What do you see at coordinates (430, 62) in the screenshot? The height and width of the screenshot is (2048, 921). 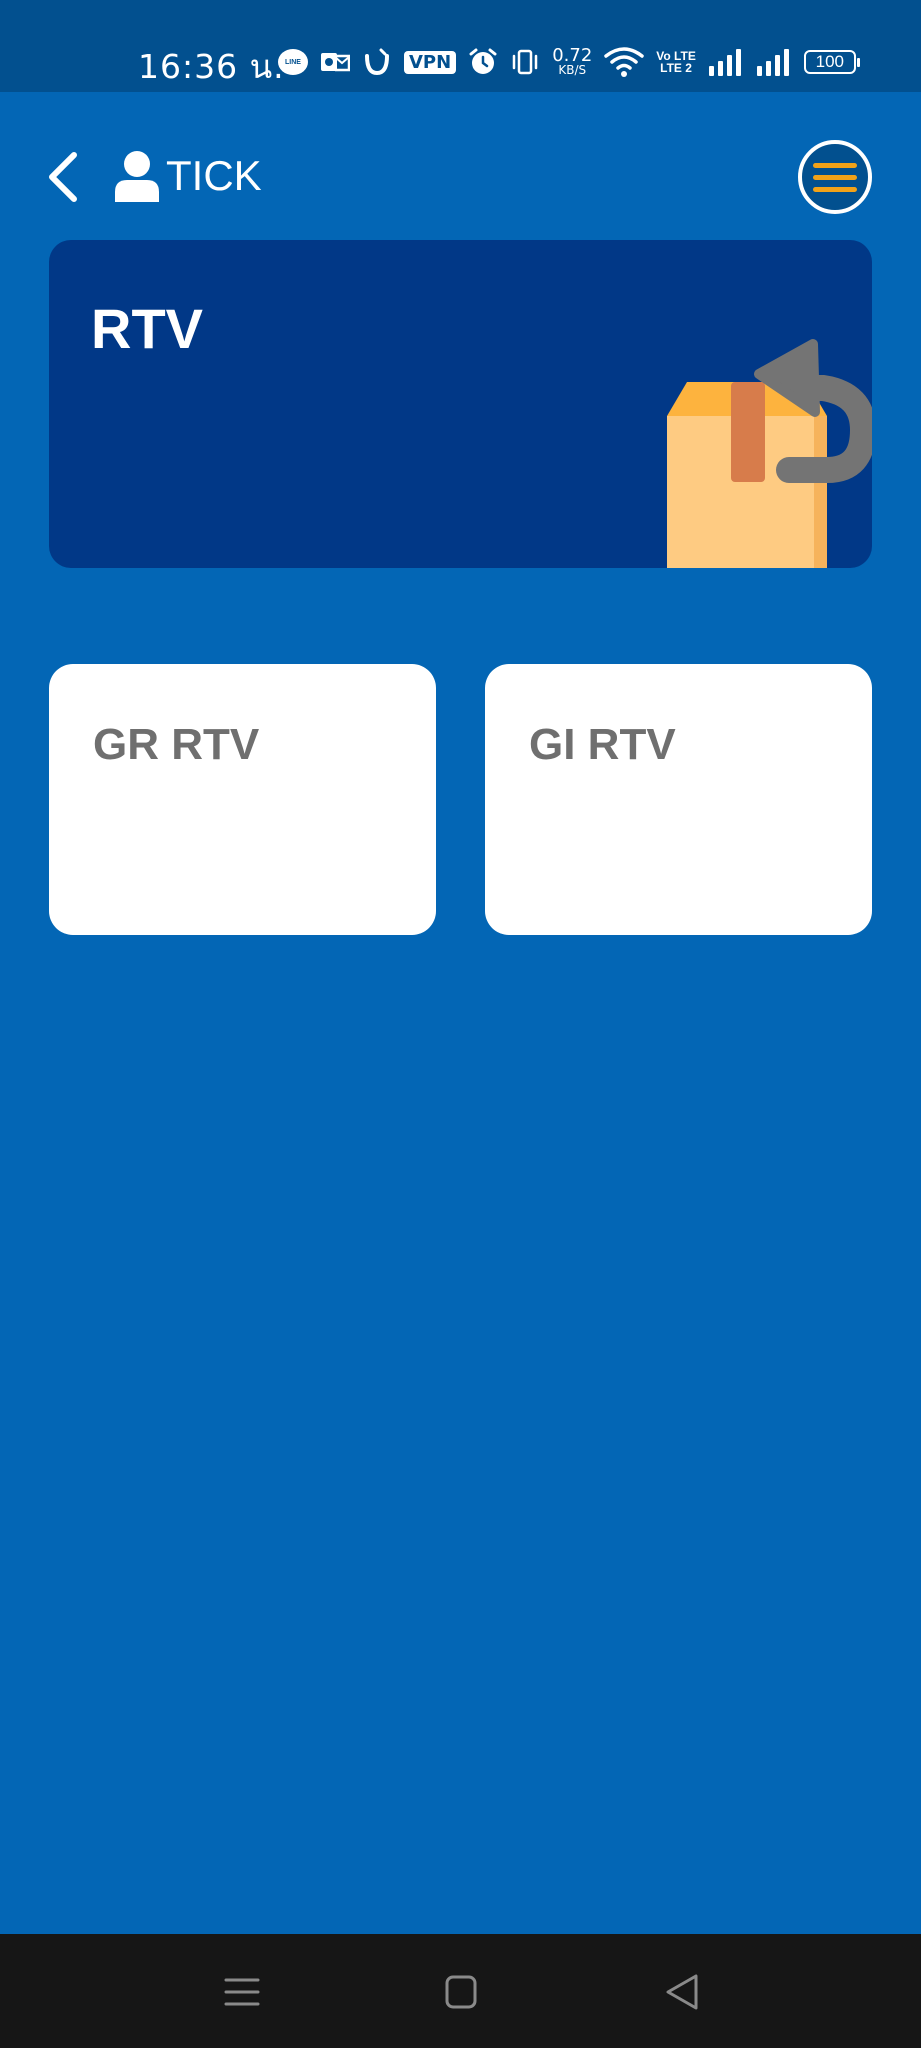 I see `vpn-icon: VPN` at bounding box center [430, 62].